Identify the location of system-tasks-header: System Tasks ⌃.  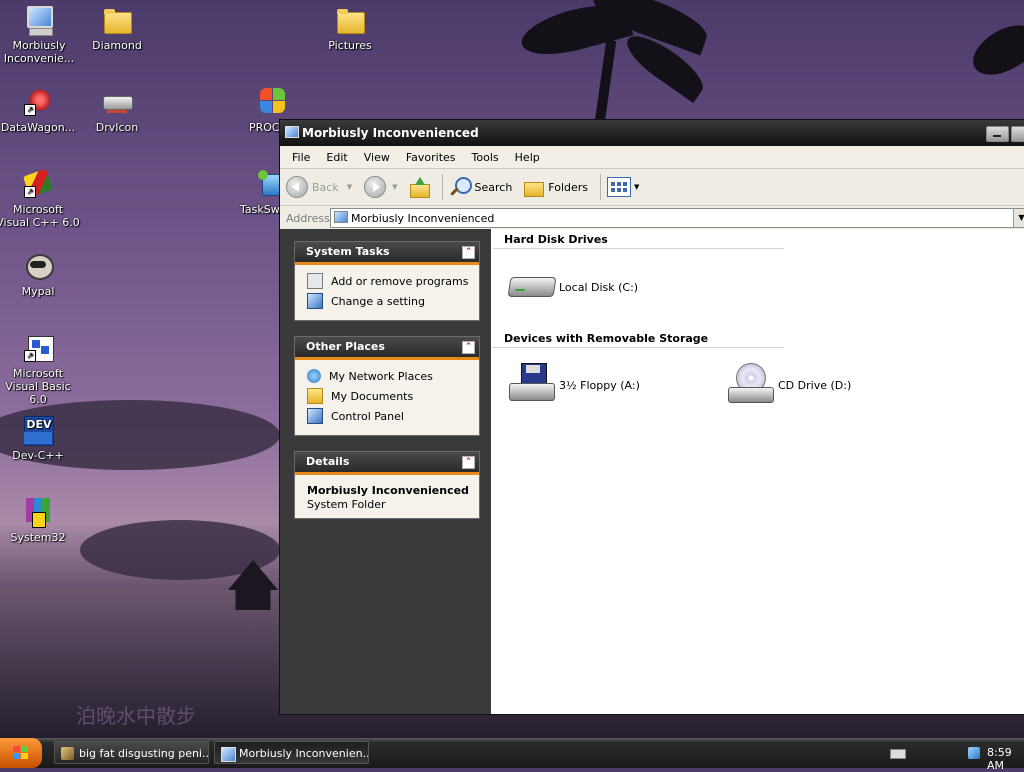
(387, 253).